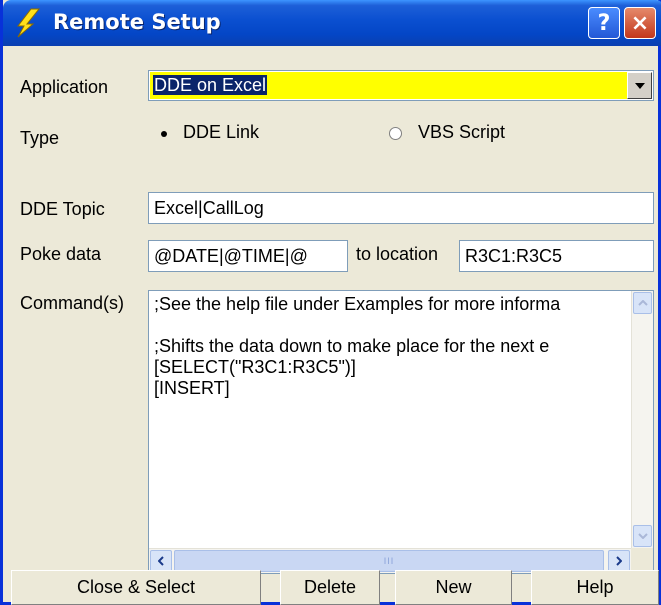  Describe the element at coordinates (388, 85) in the screenshot. I see `application-value-box: DDE on Excel` at that location.